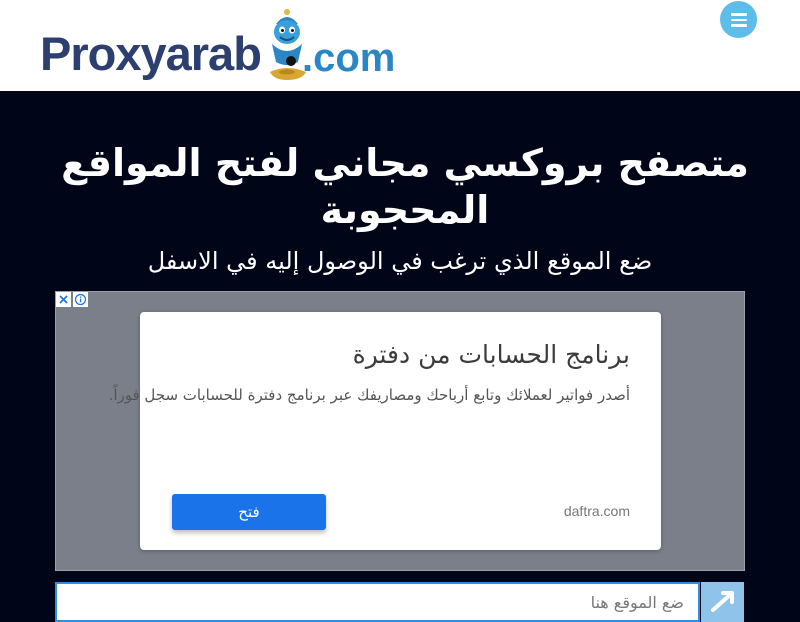 The height and width of the screenshot is (622, 800). What do you see at coordinates (80, 299) in the screenshot?
I see `info-icon` at bounding box center [80, 299].